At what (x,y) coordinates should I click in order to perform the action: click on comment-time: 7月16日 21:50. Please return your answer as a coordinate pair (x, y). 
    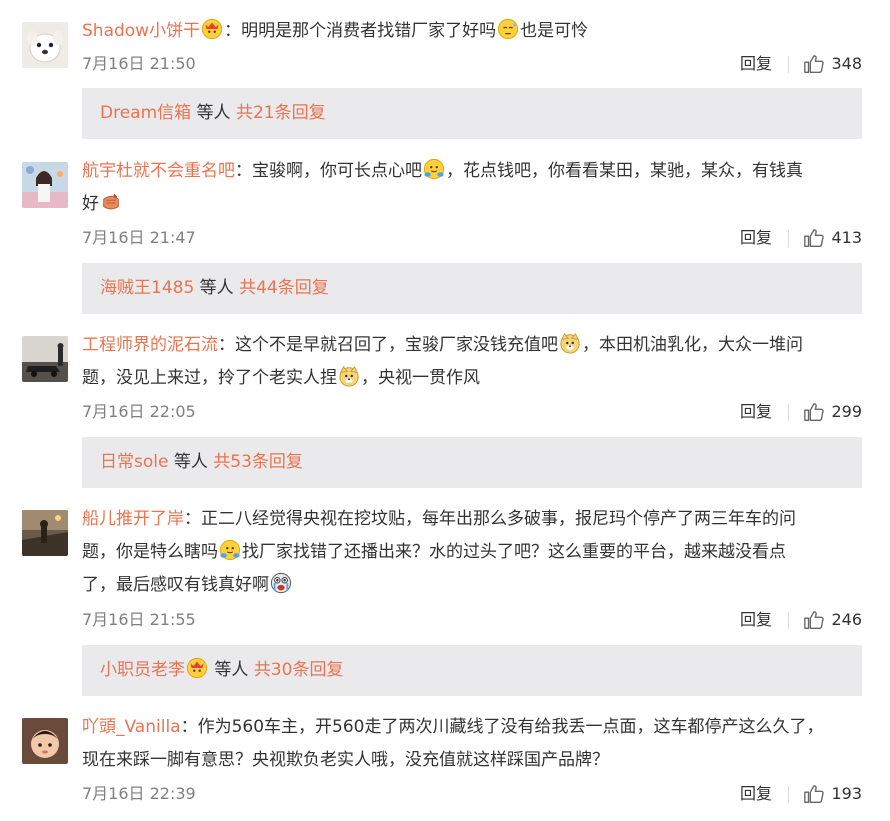
    Looking at the image, I should click on (139, 63).